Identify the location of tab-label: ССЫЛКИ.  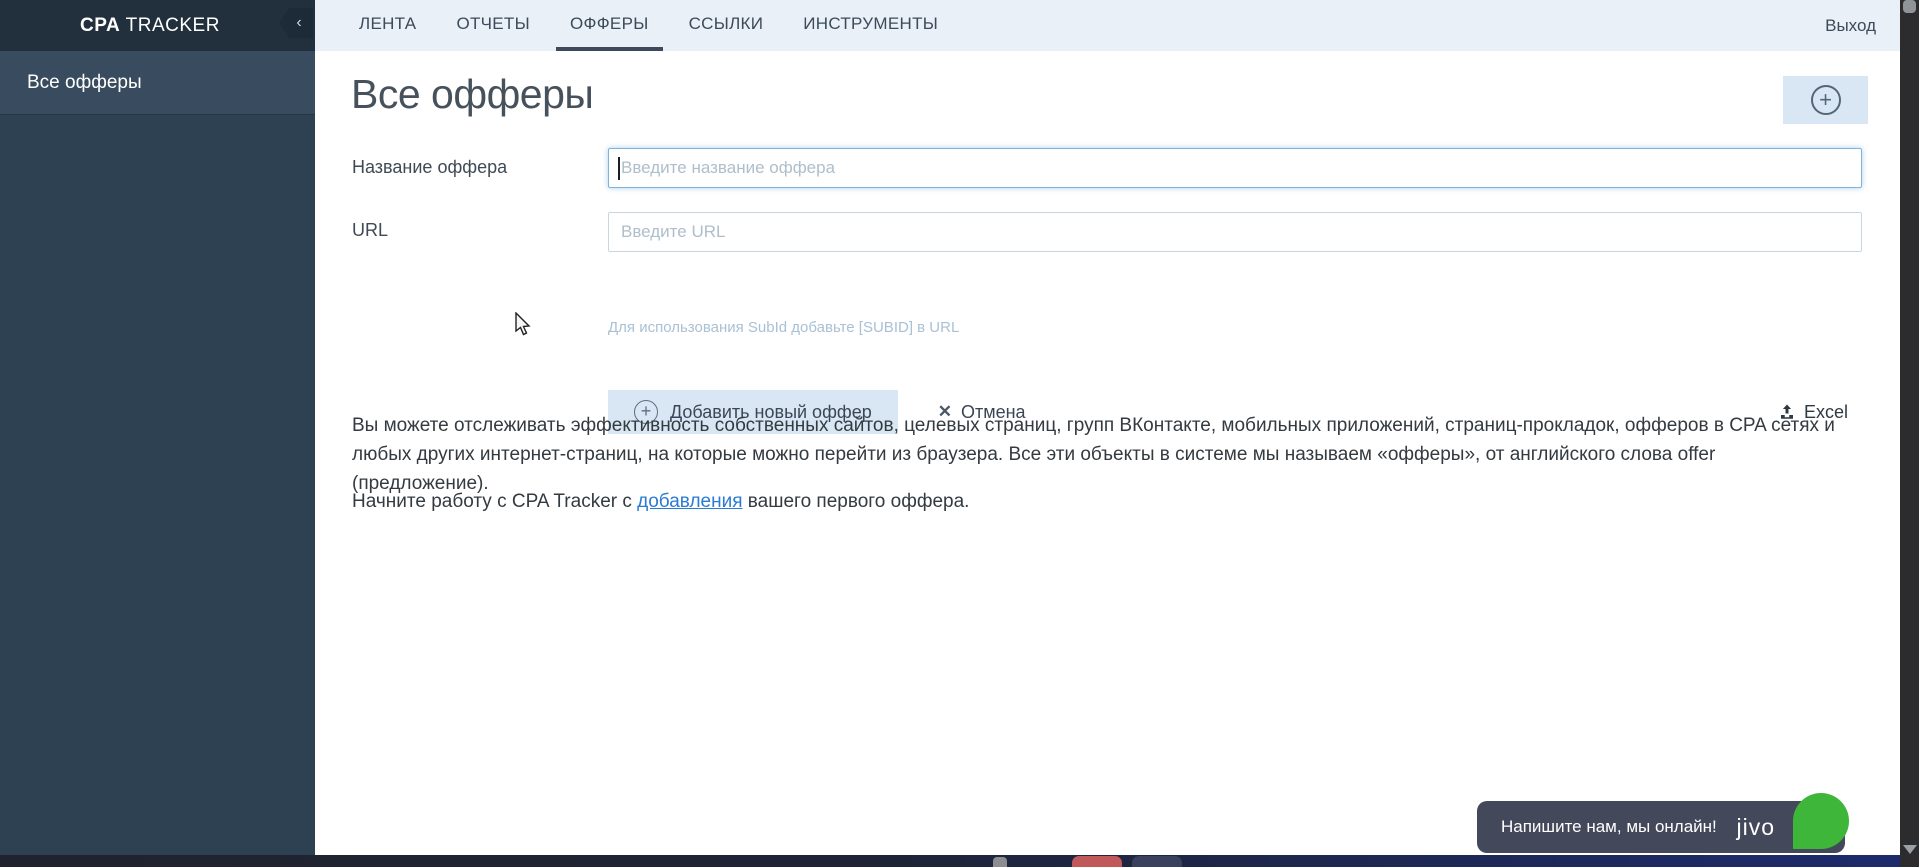
(726, 23).